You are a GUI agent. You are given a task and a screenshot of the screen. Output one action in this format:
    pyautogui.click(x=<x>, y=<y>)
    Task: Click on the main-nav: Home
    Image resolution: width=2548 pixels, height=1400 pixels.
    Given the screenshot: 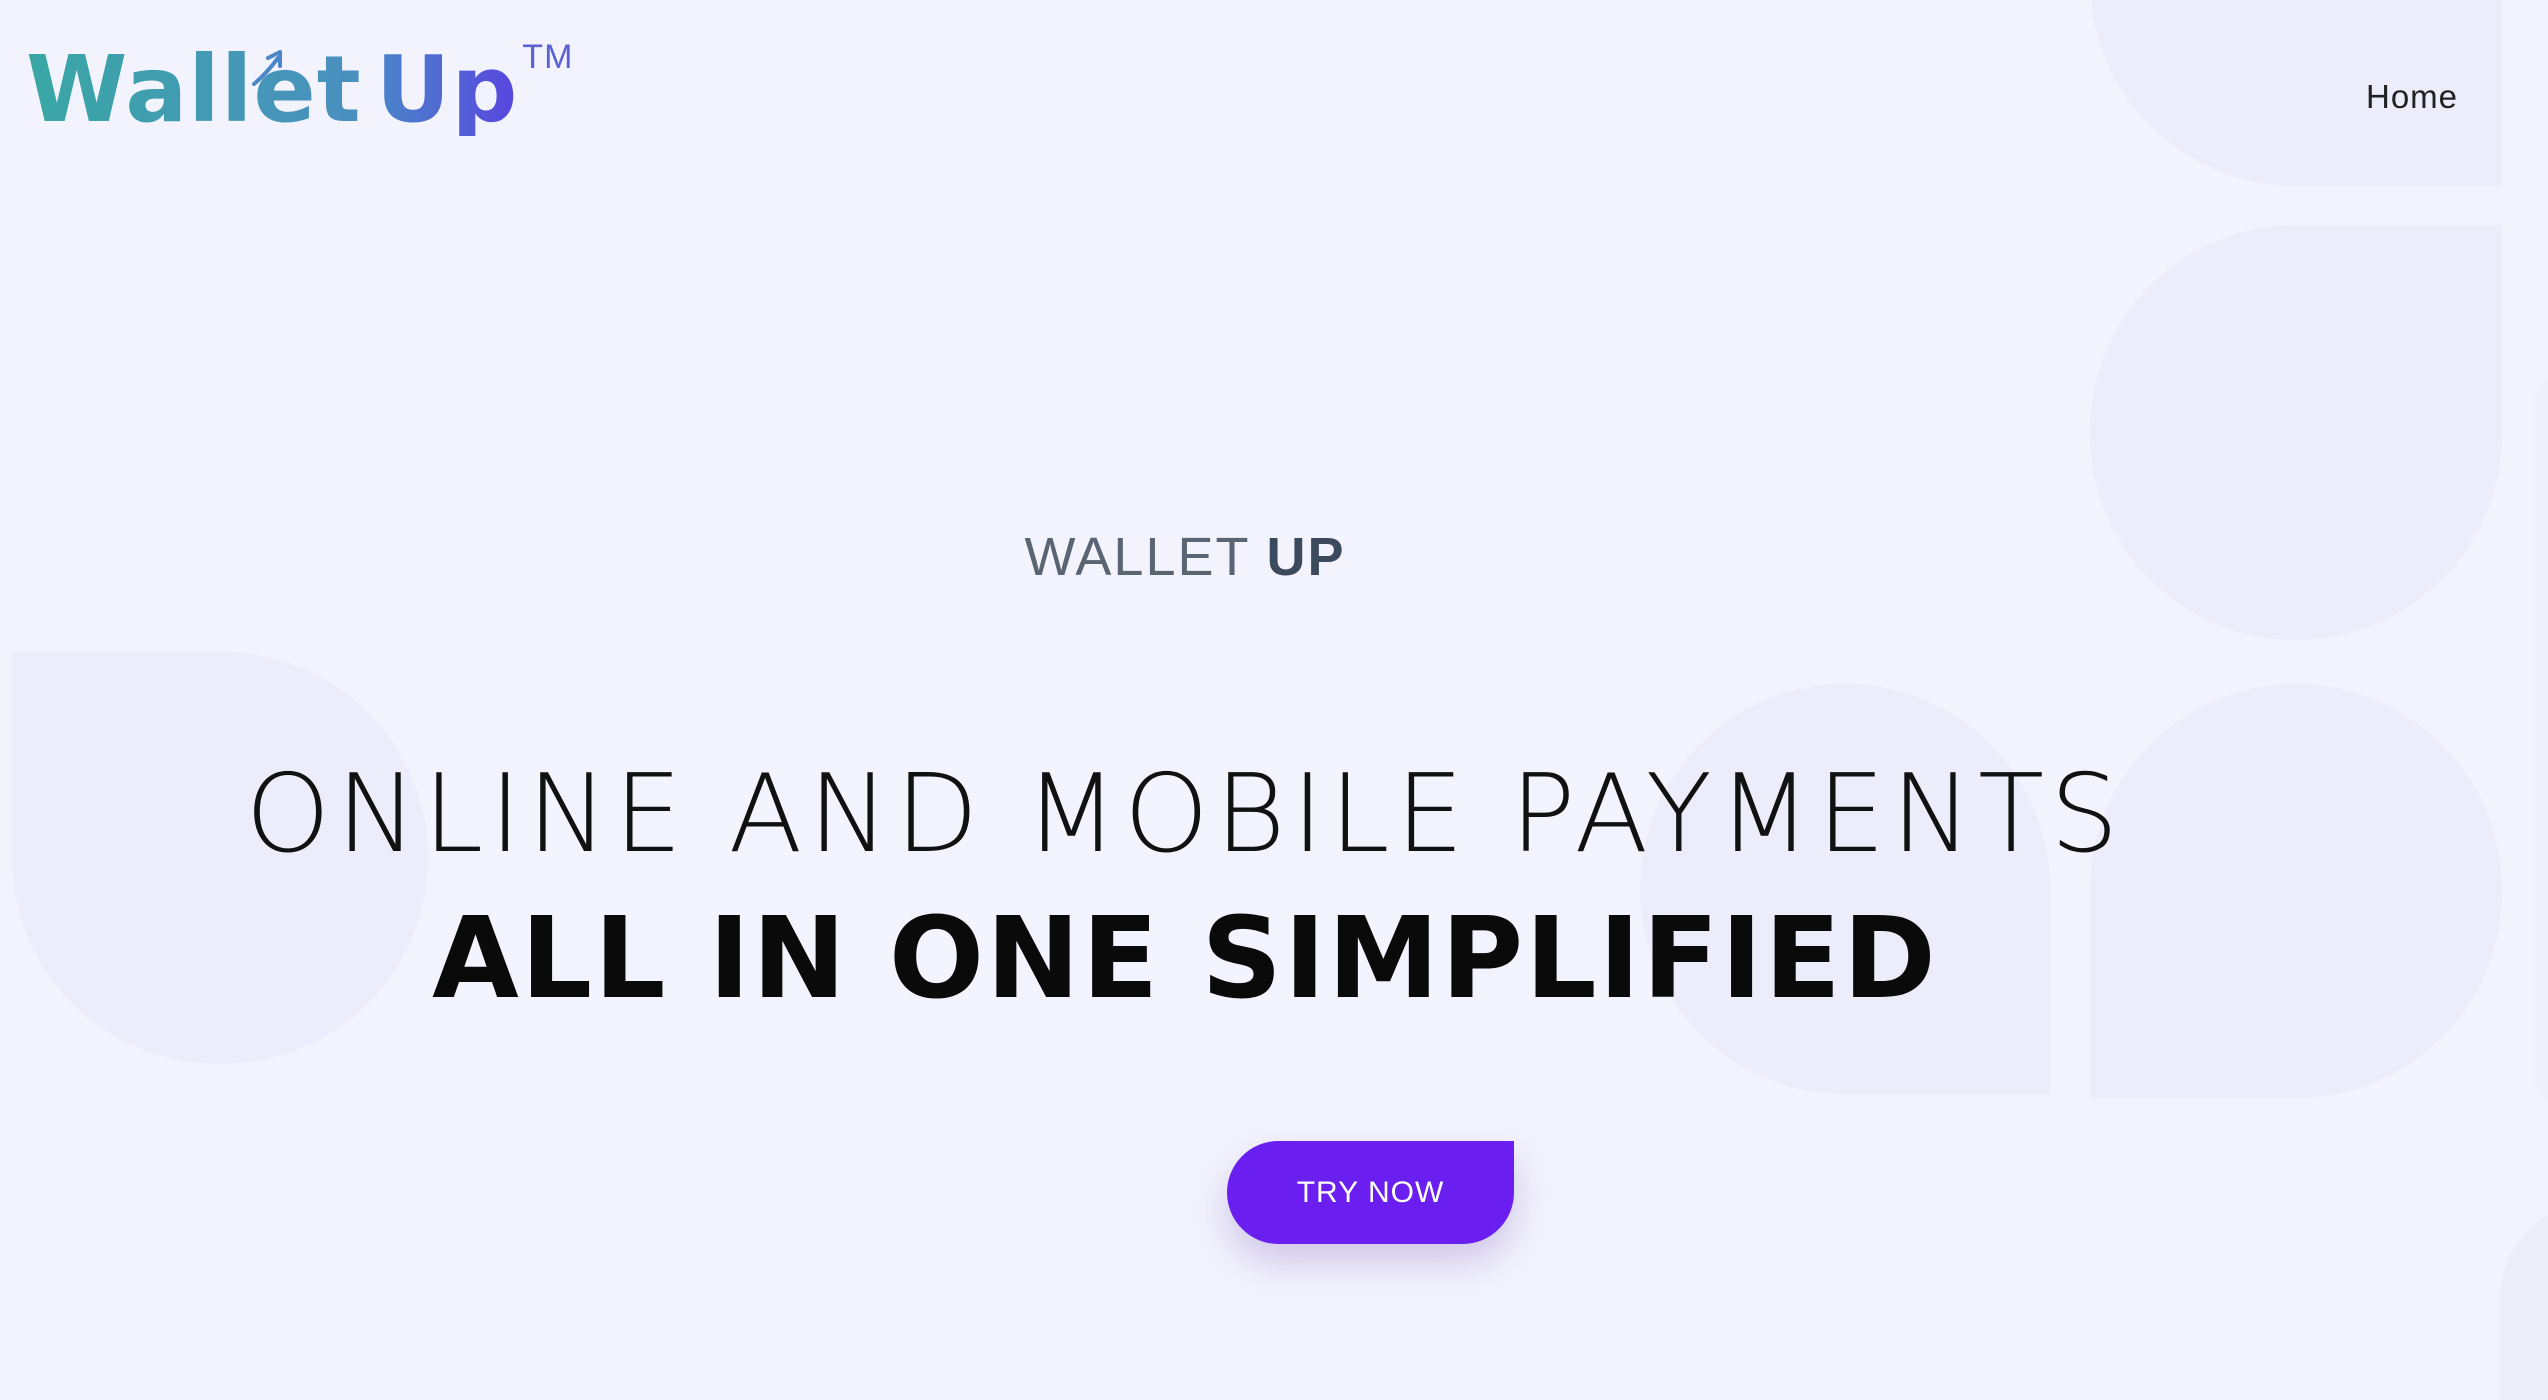 What is the action you would take?
    pyautogui.click(x=2412, y=97)
    